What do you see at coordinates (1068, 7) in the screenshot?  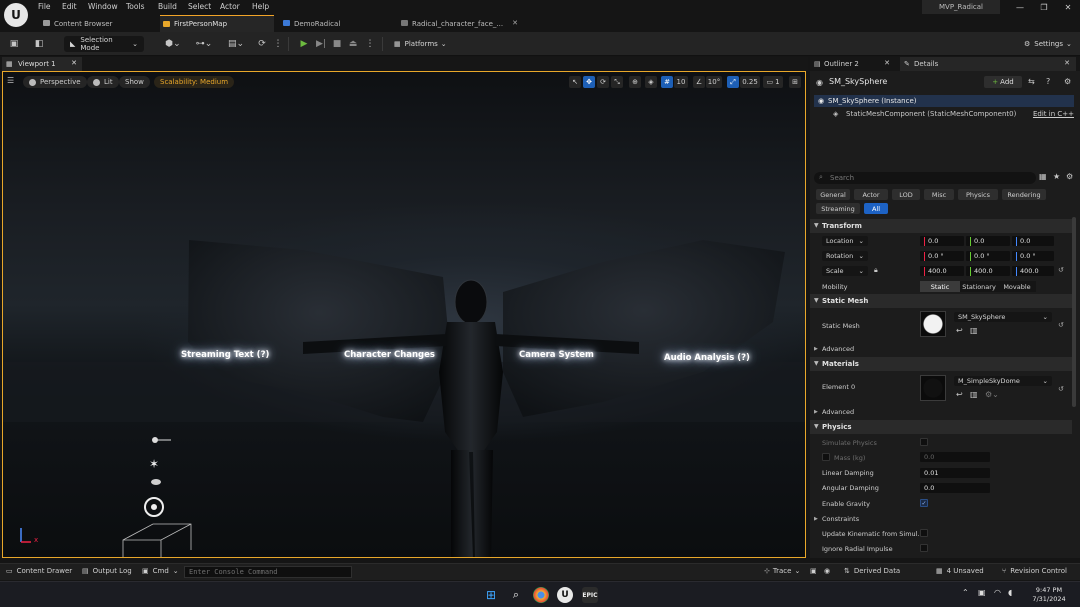 I see `close-window-button: ✕` at bounding box center [1068, 7].